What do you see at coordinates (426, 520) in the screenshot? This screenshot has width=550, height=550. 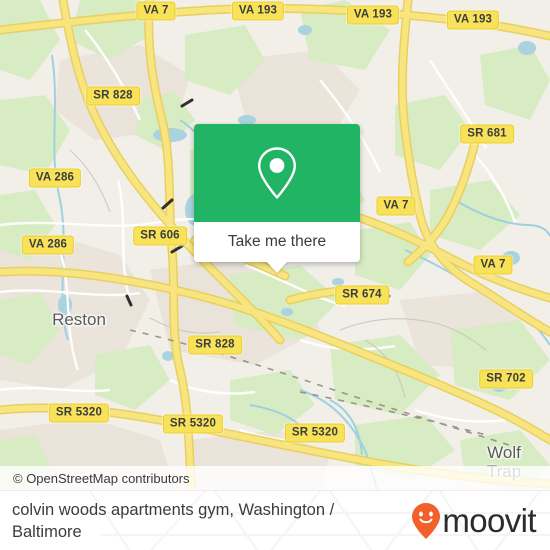 I see `moovit-pin-smiley-icon` at bounding box center [426, 520].